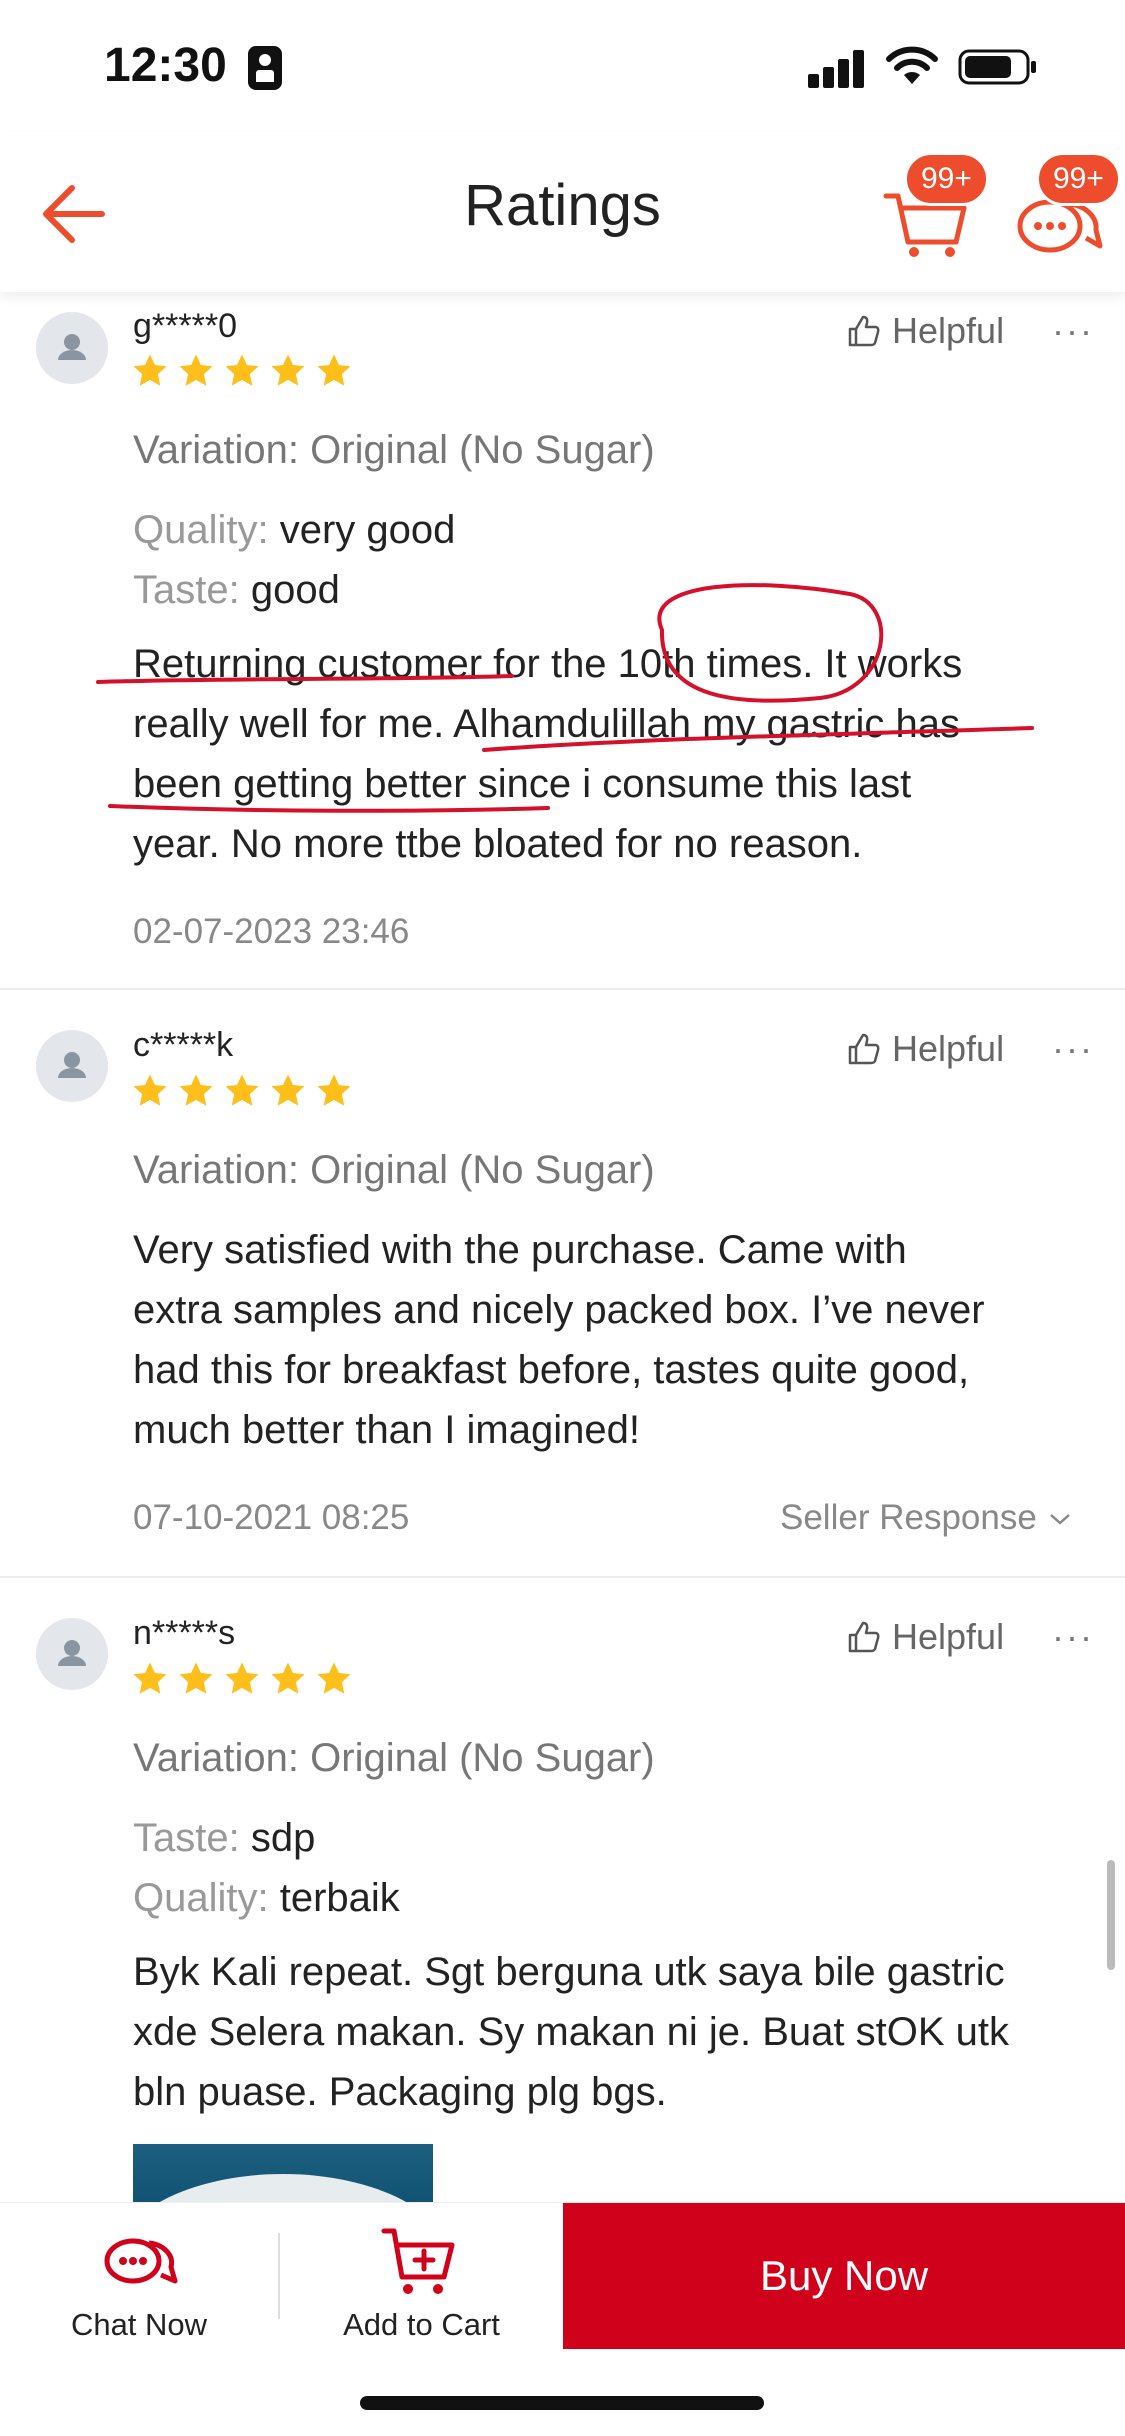  I want to click on add-to-cart-button: Add to Cart, so click(421, 2276).